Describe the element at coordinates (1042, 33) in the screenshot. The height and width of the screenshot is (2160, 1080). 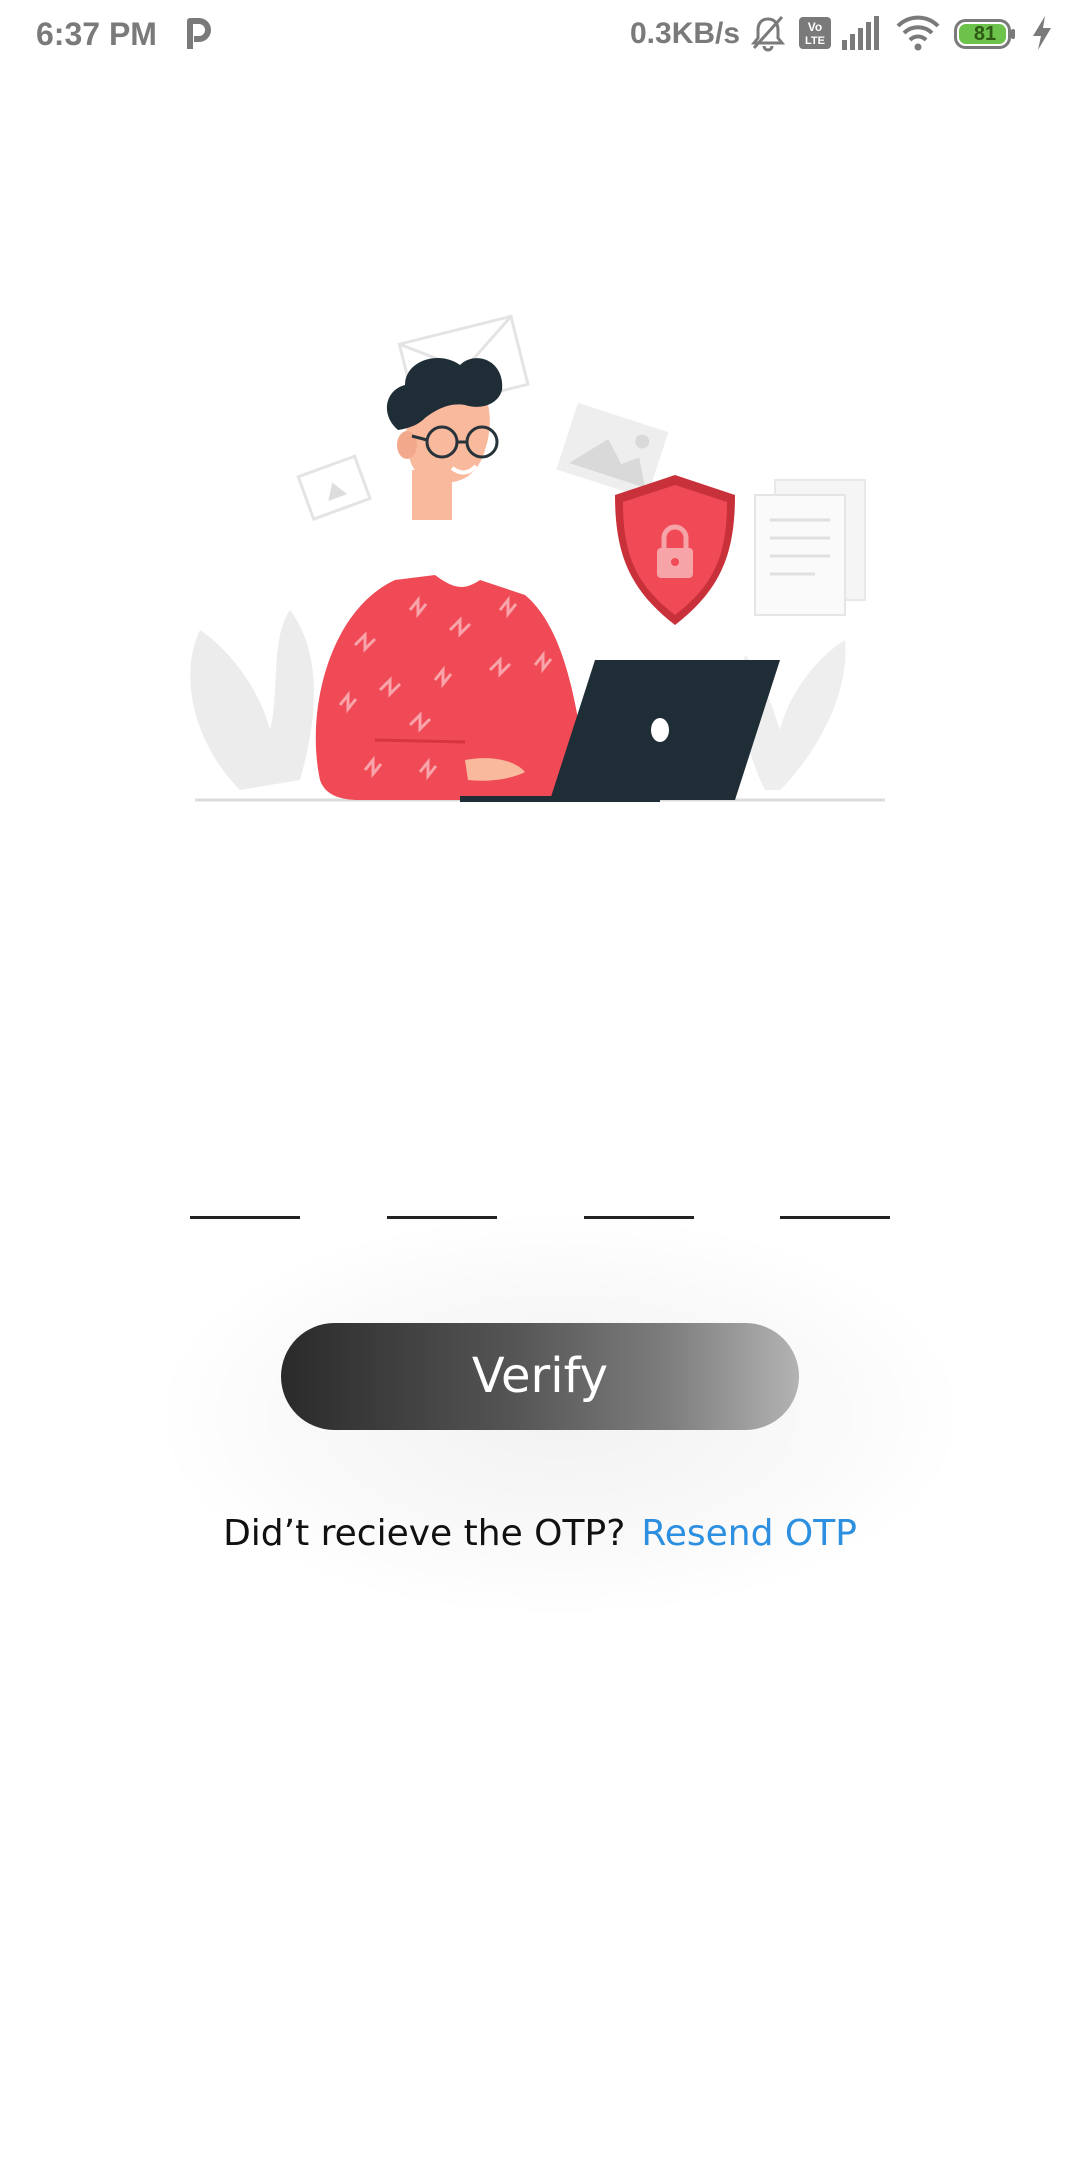
I see `charging-icon` at that location.